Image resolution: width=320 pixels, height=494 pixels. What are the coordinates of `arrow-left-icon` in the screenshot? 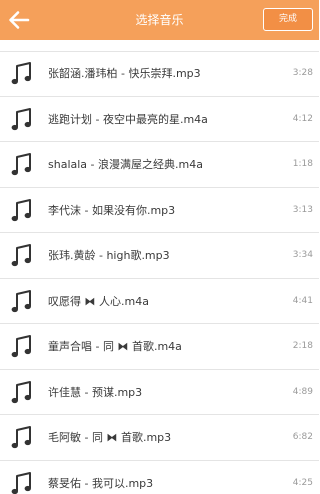 It's located at (19, 20).